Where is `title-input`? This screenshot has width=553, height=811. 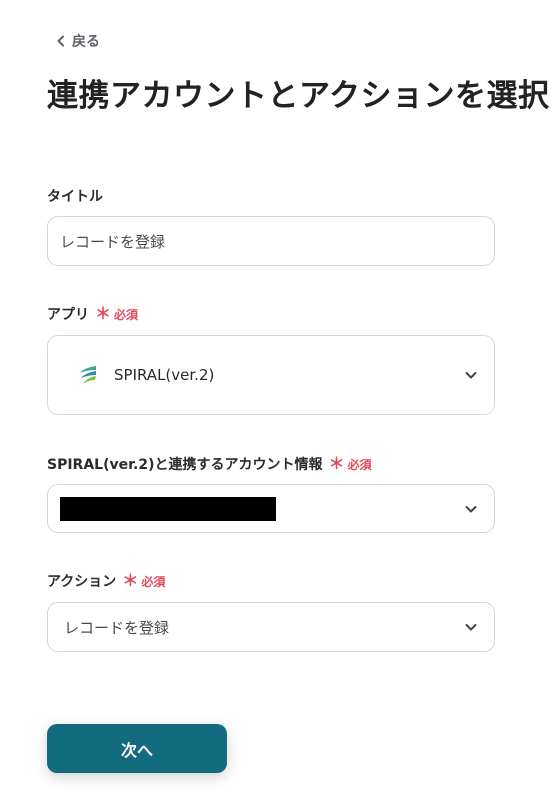
title-input is located at coordinates (271, 241).